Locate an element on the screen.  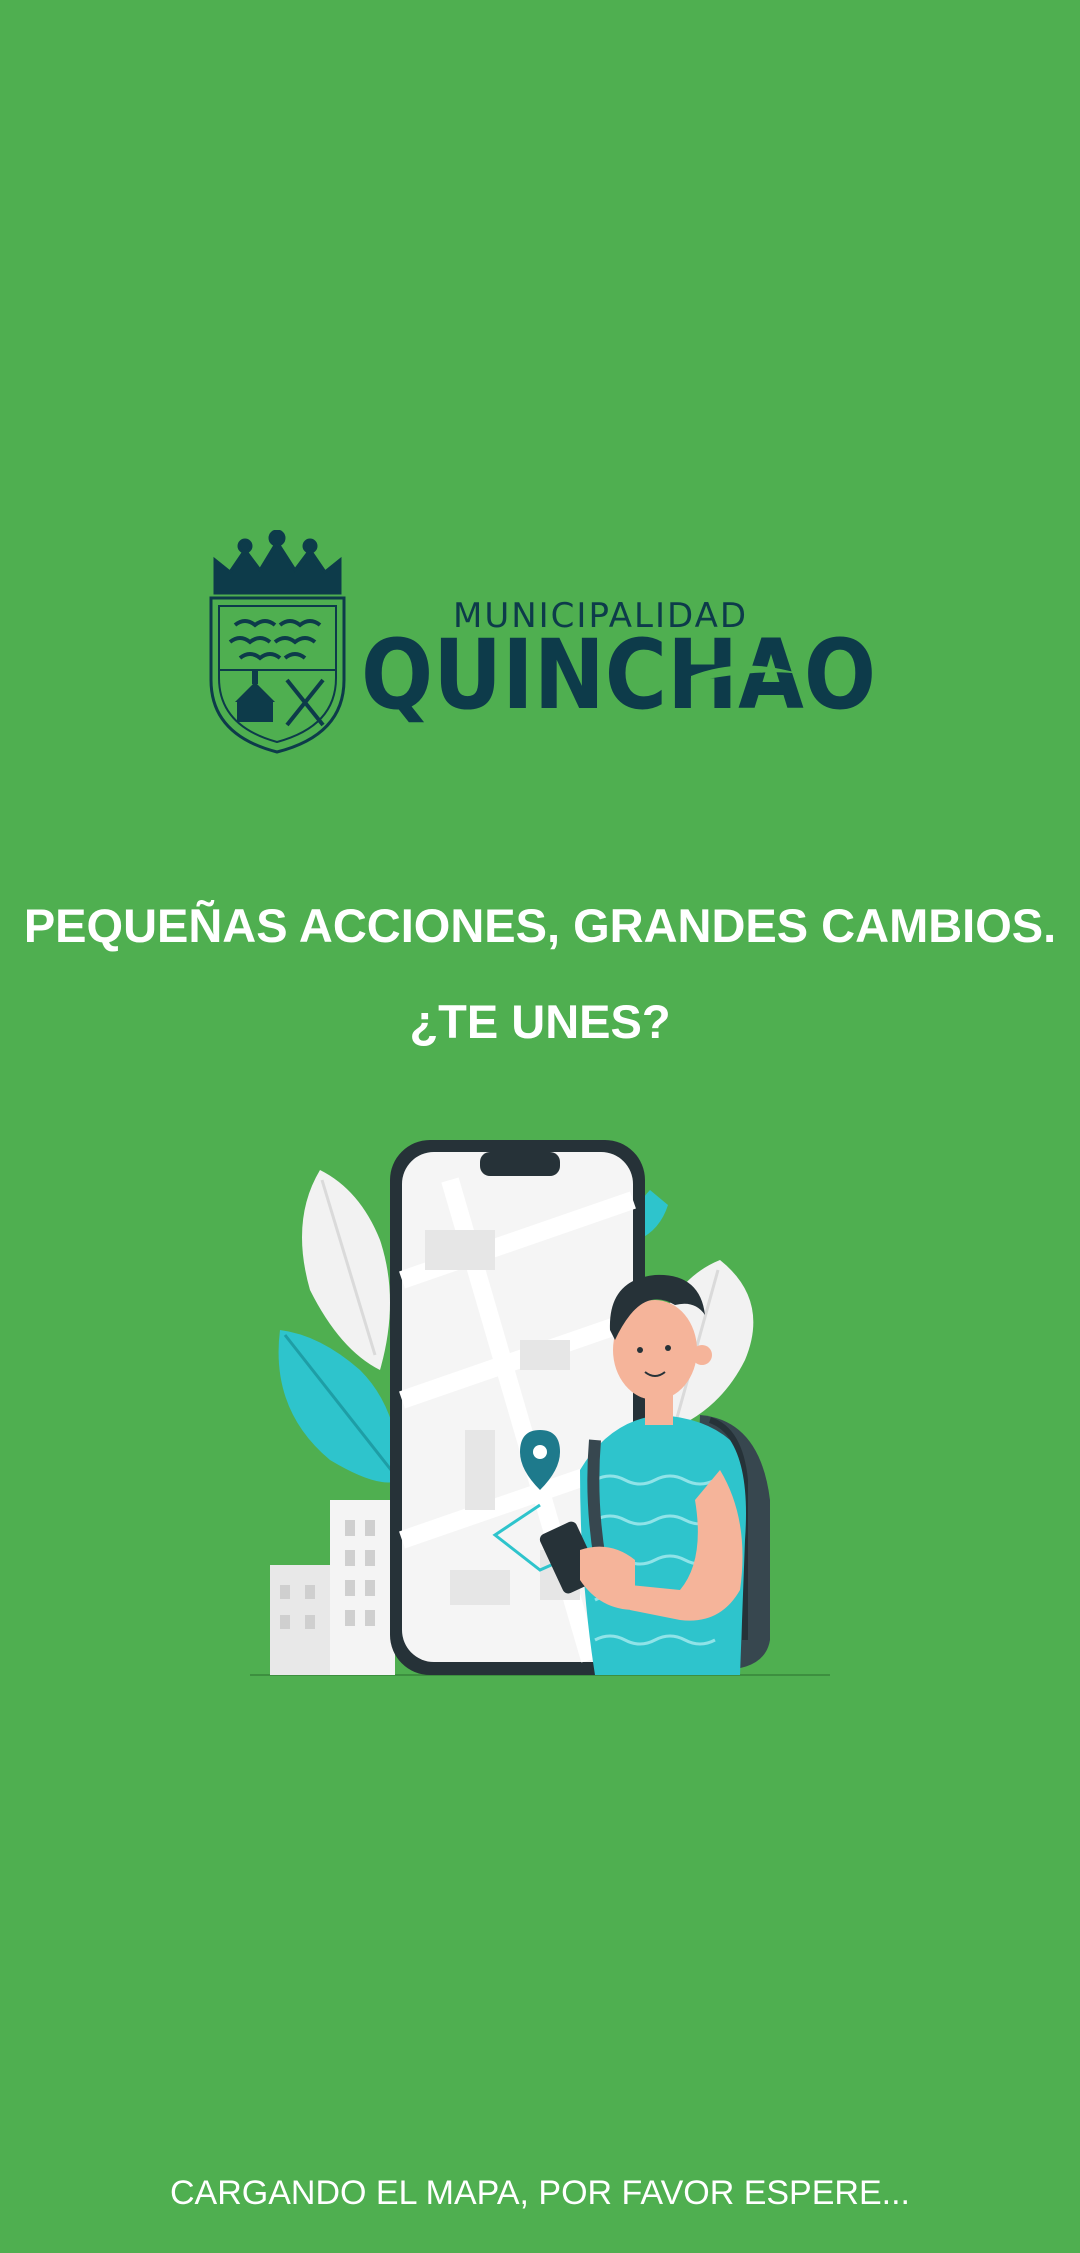
municipality-logo: MUNICIPALIDAD QUINCHAO is located at coordinates (545, 645).